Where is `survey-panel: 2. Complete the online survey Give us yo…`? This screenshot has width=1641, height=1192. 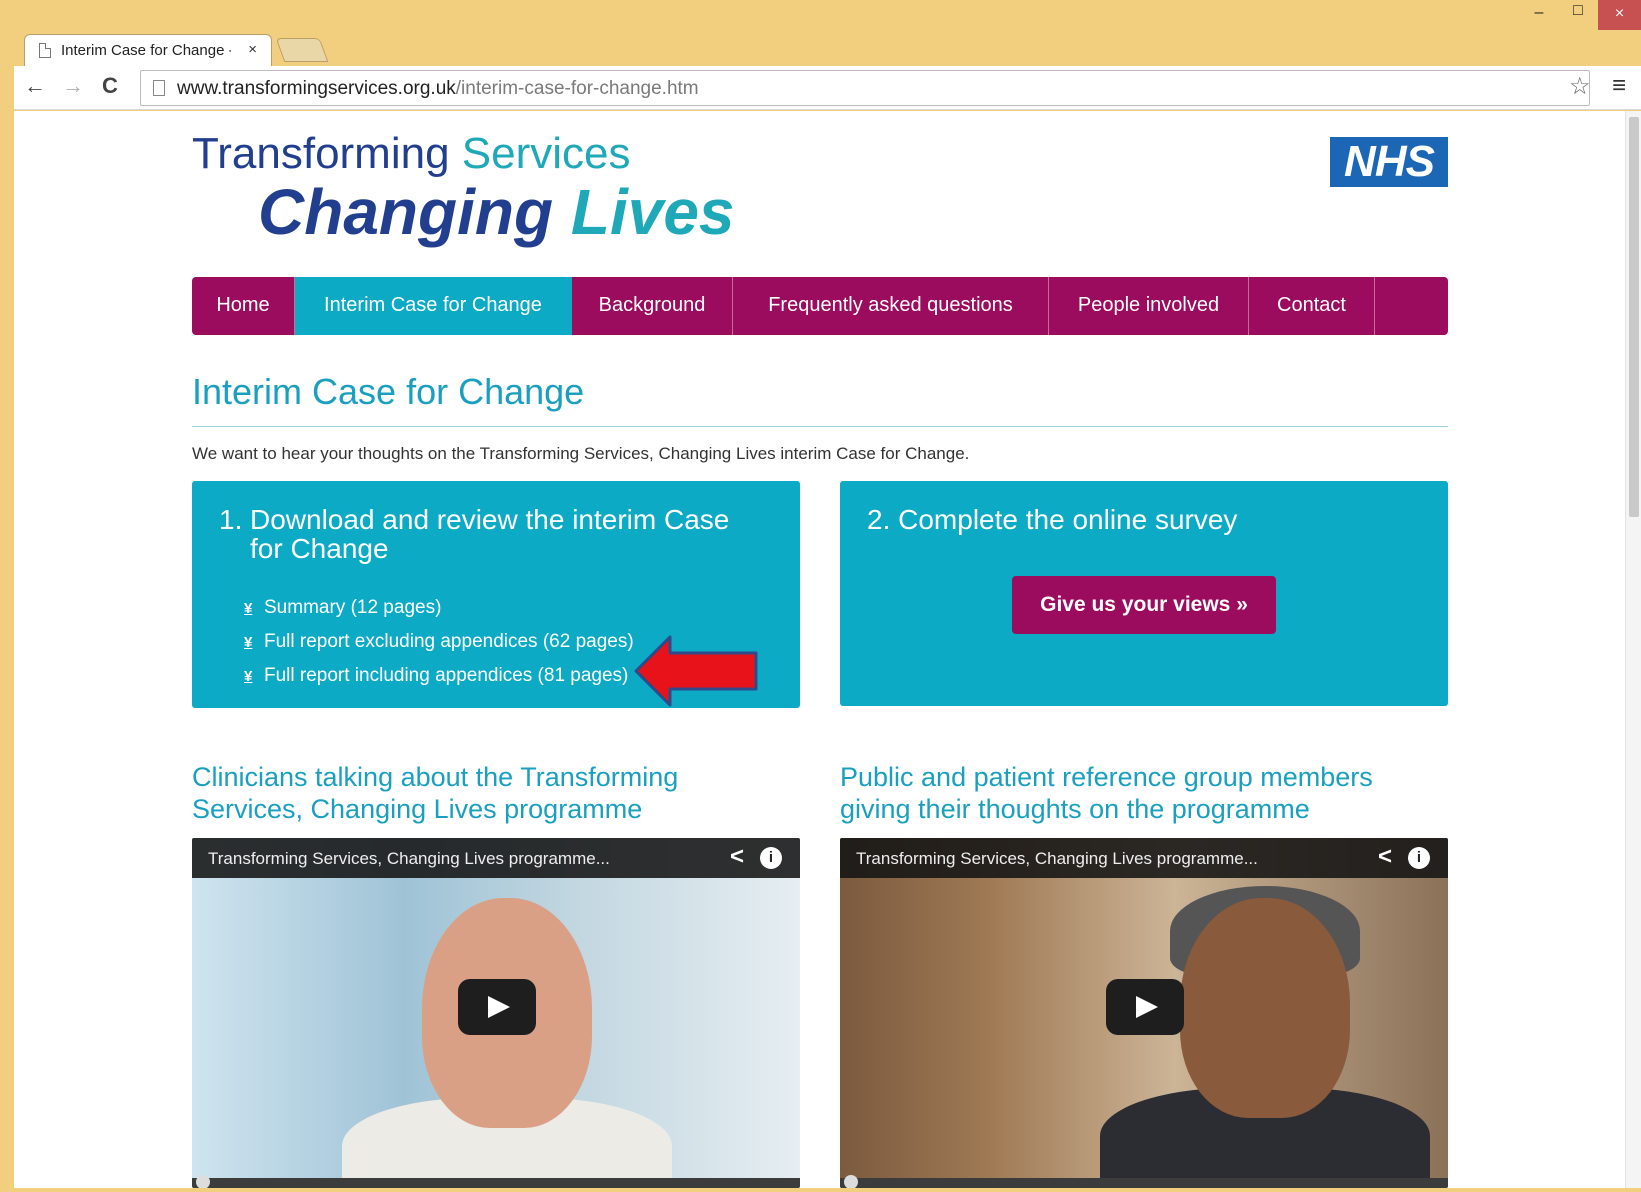 survey-panel: 2. Complete the online survey Give us yo… is located at coordinates (1144, 593).